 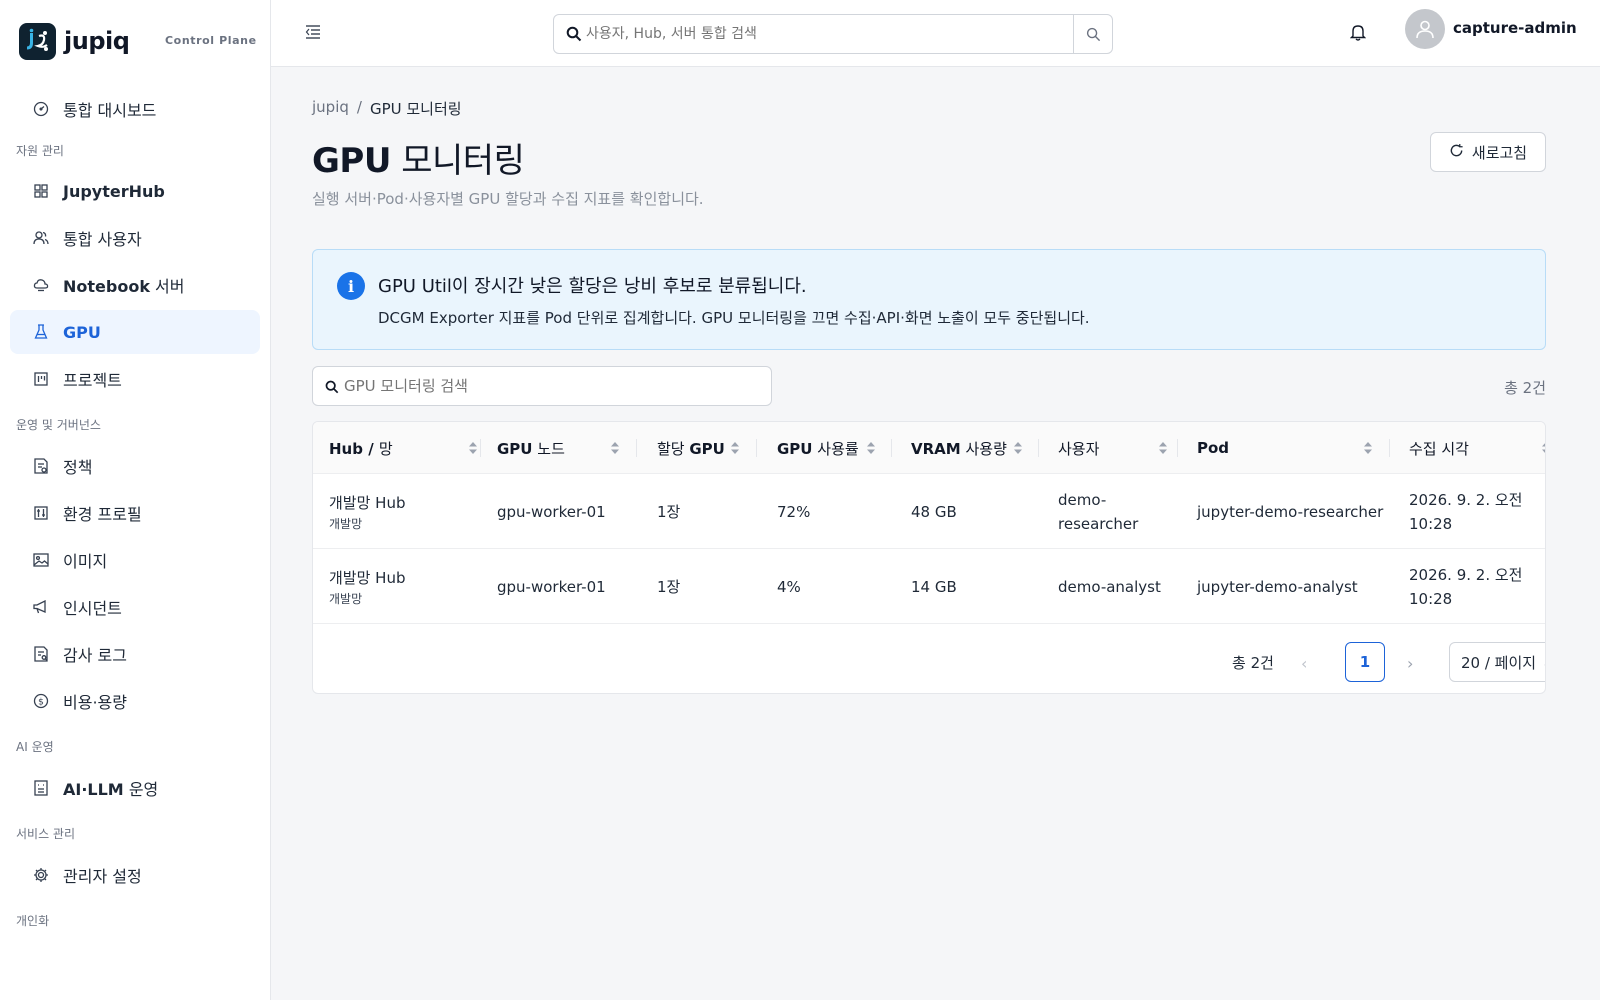 What do you see at coordinates (110, 110) in the screenshot?
I see `sidebar-item-label: 통합 대시보드` at bounding box center [110, 110].